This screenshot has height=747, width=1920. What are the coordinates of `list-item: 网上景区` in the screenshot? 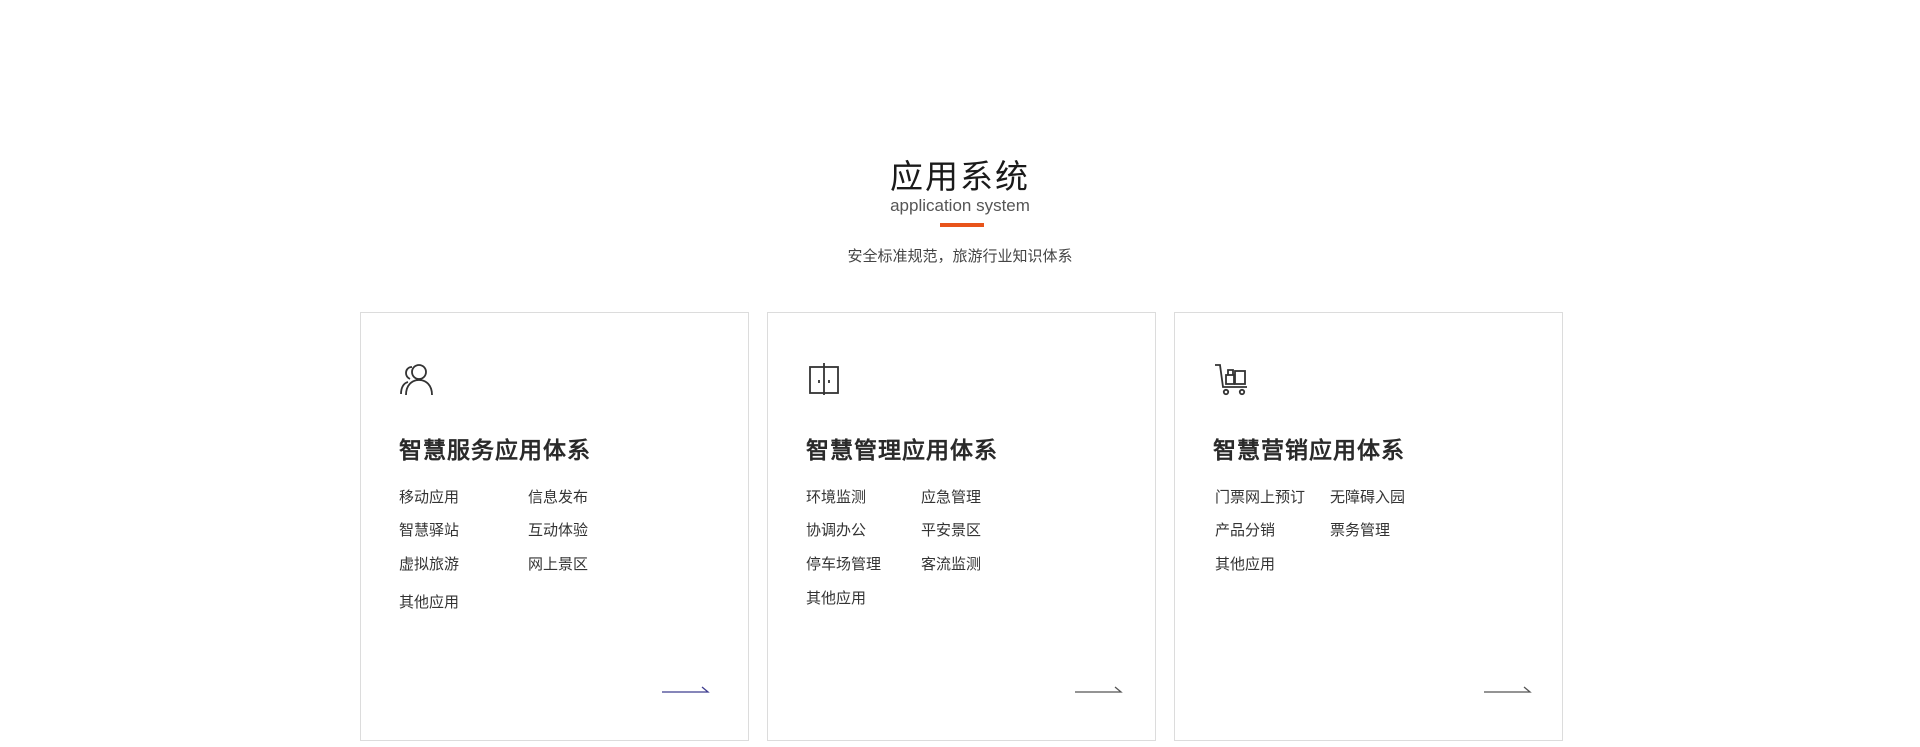 It's located at (558, 563).